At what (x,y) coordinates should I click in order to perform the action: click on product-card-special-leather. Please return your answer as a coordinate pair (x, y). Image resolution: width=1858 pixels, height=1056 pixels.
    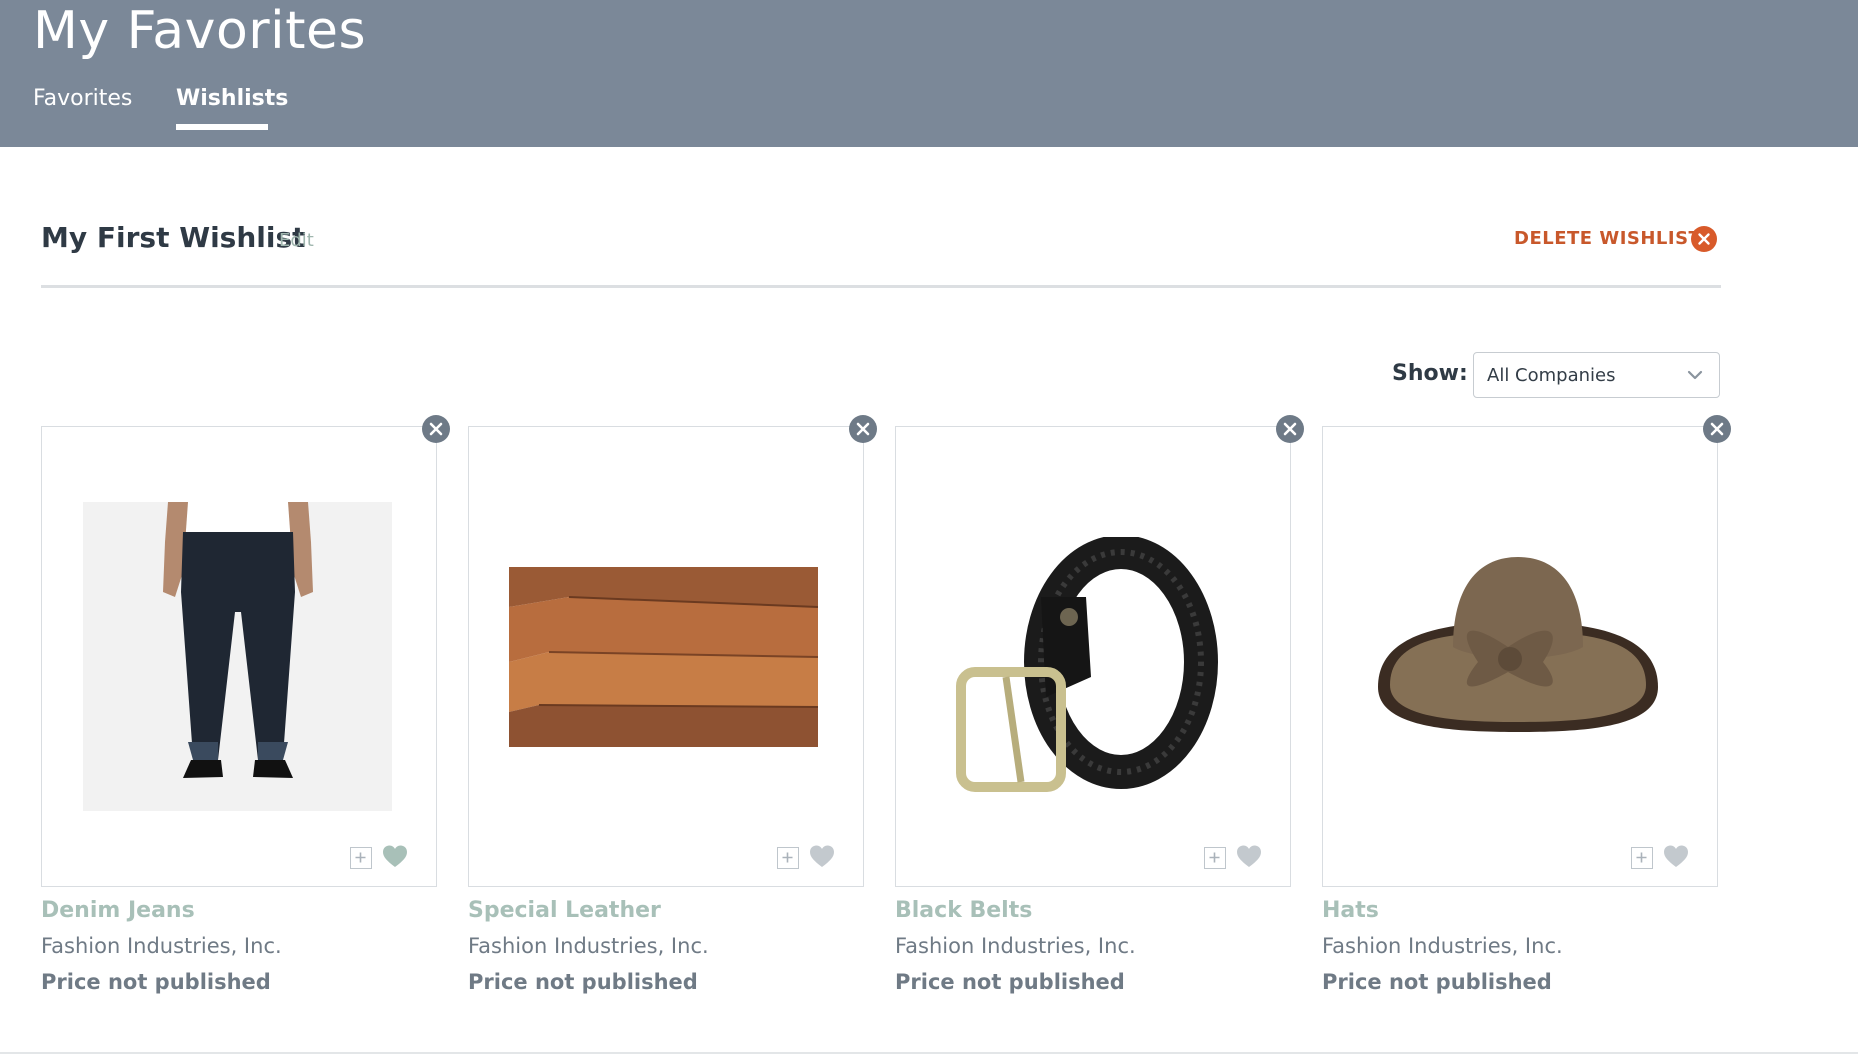
    Looking at the image, I should click on (666, 656).